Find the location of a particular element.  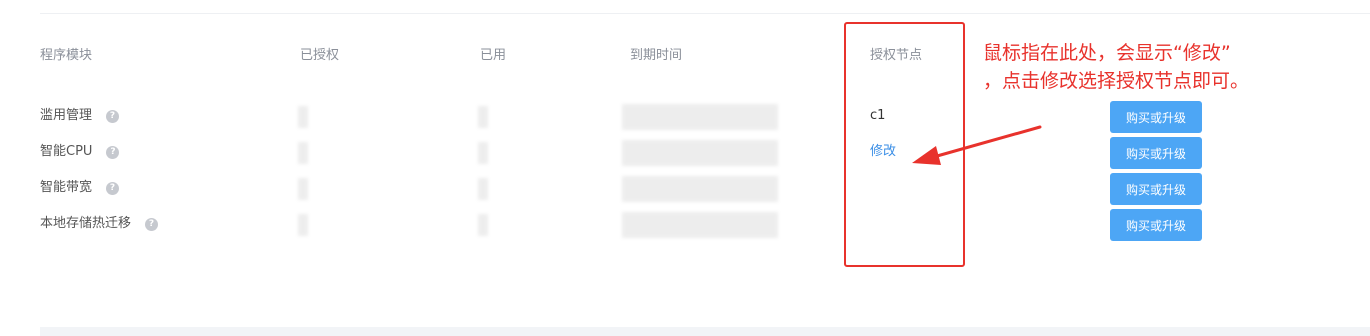

annotation-line-1: 鼠标指在此处，会显示“修改” is located at coordinates (1107, 53).